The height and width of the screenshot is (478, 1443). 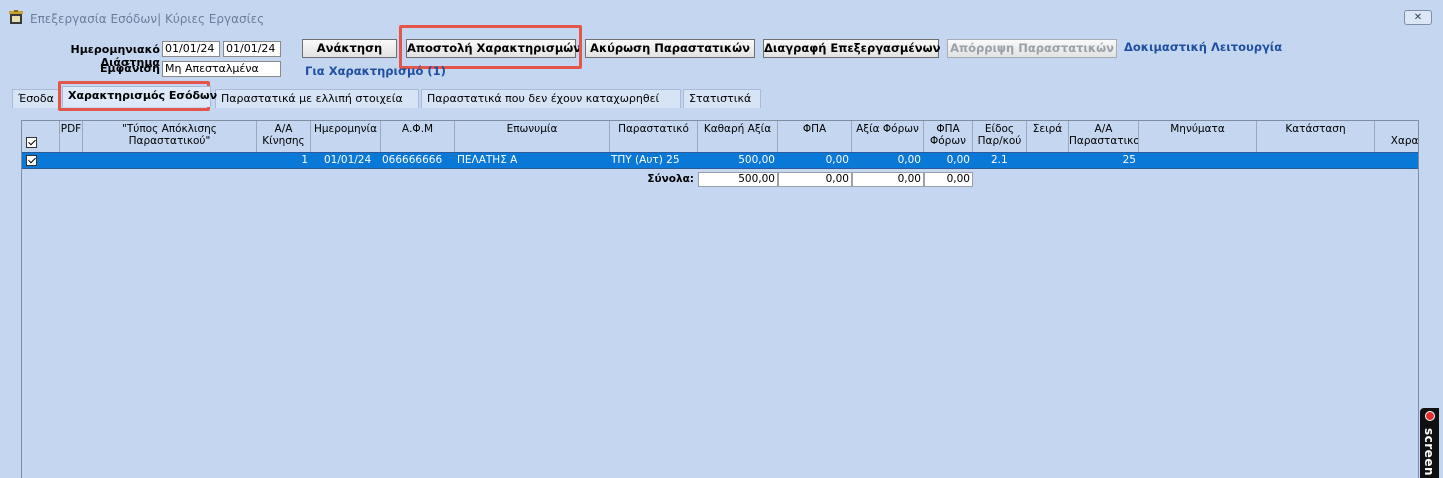 What do you see at coordinates (1418, 17) in the screenshot?
I see `close-button: ✕` at bounding box center [1418, 17].